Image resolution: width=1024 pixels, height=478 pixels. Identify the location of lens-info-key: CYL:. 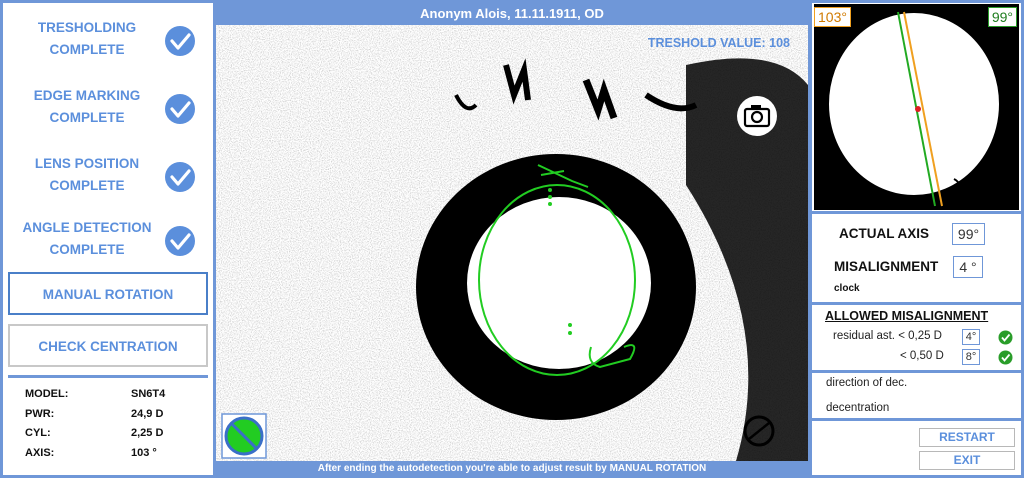
(38, 433).